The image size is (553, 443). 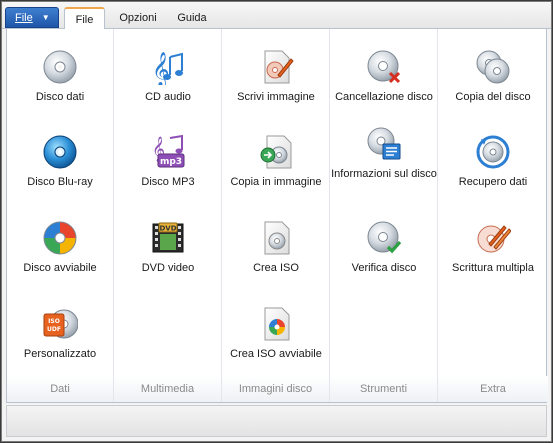 What do you see at coordinates (276, 152) in the screenshot?
I see `copy-to-image-icon` at bounding box center [276, 152].